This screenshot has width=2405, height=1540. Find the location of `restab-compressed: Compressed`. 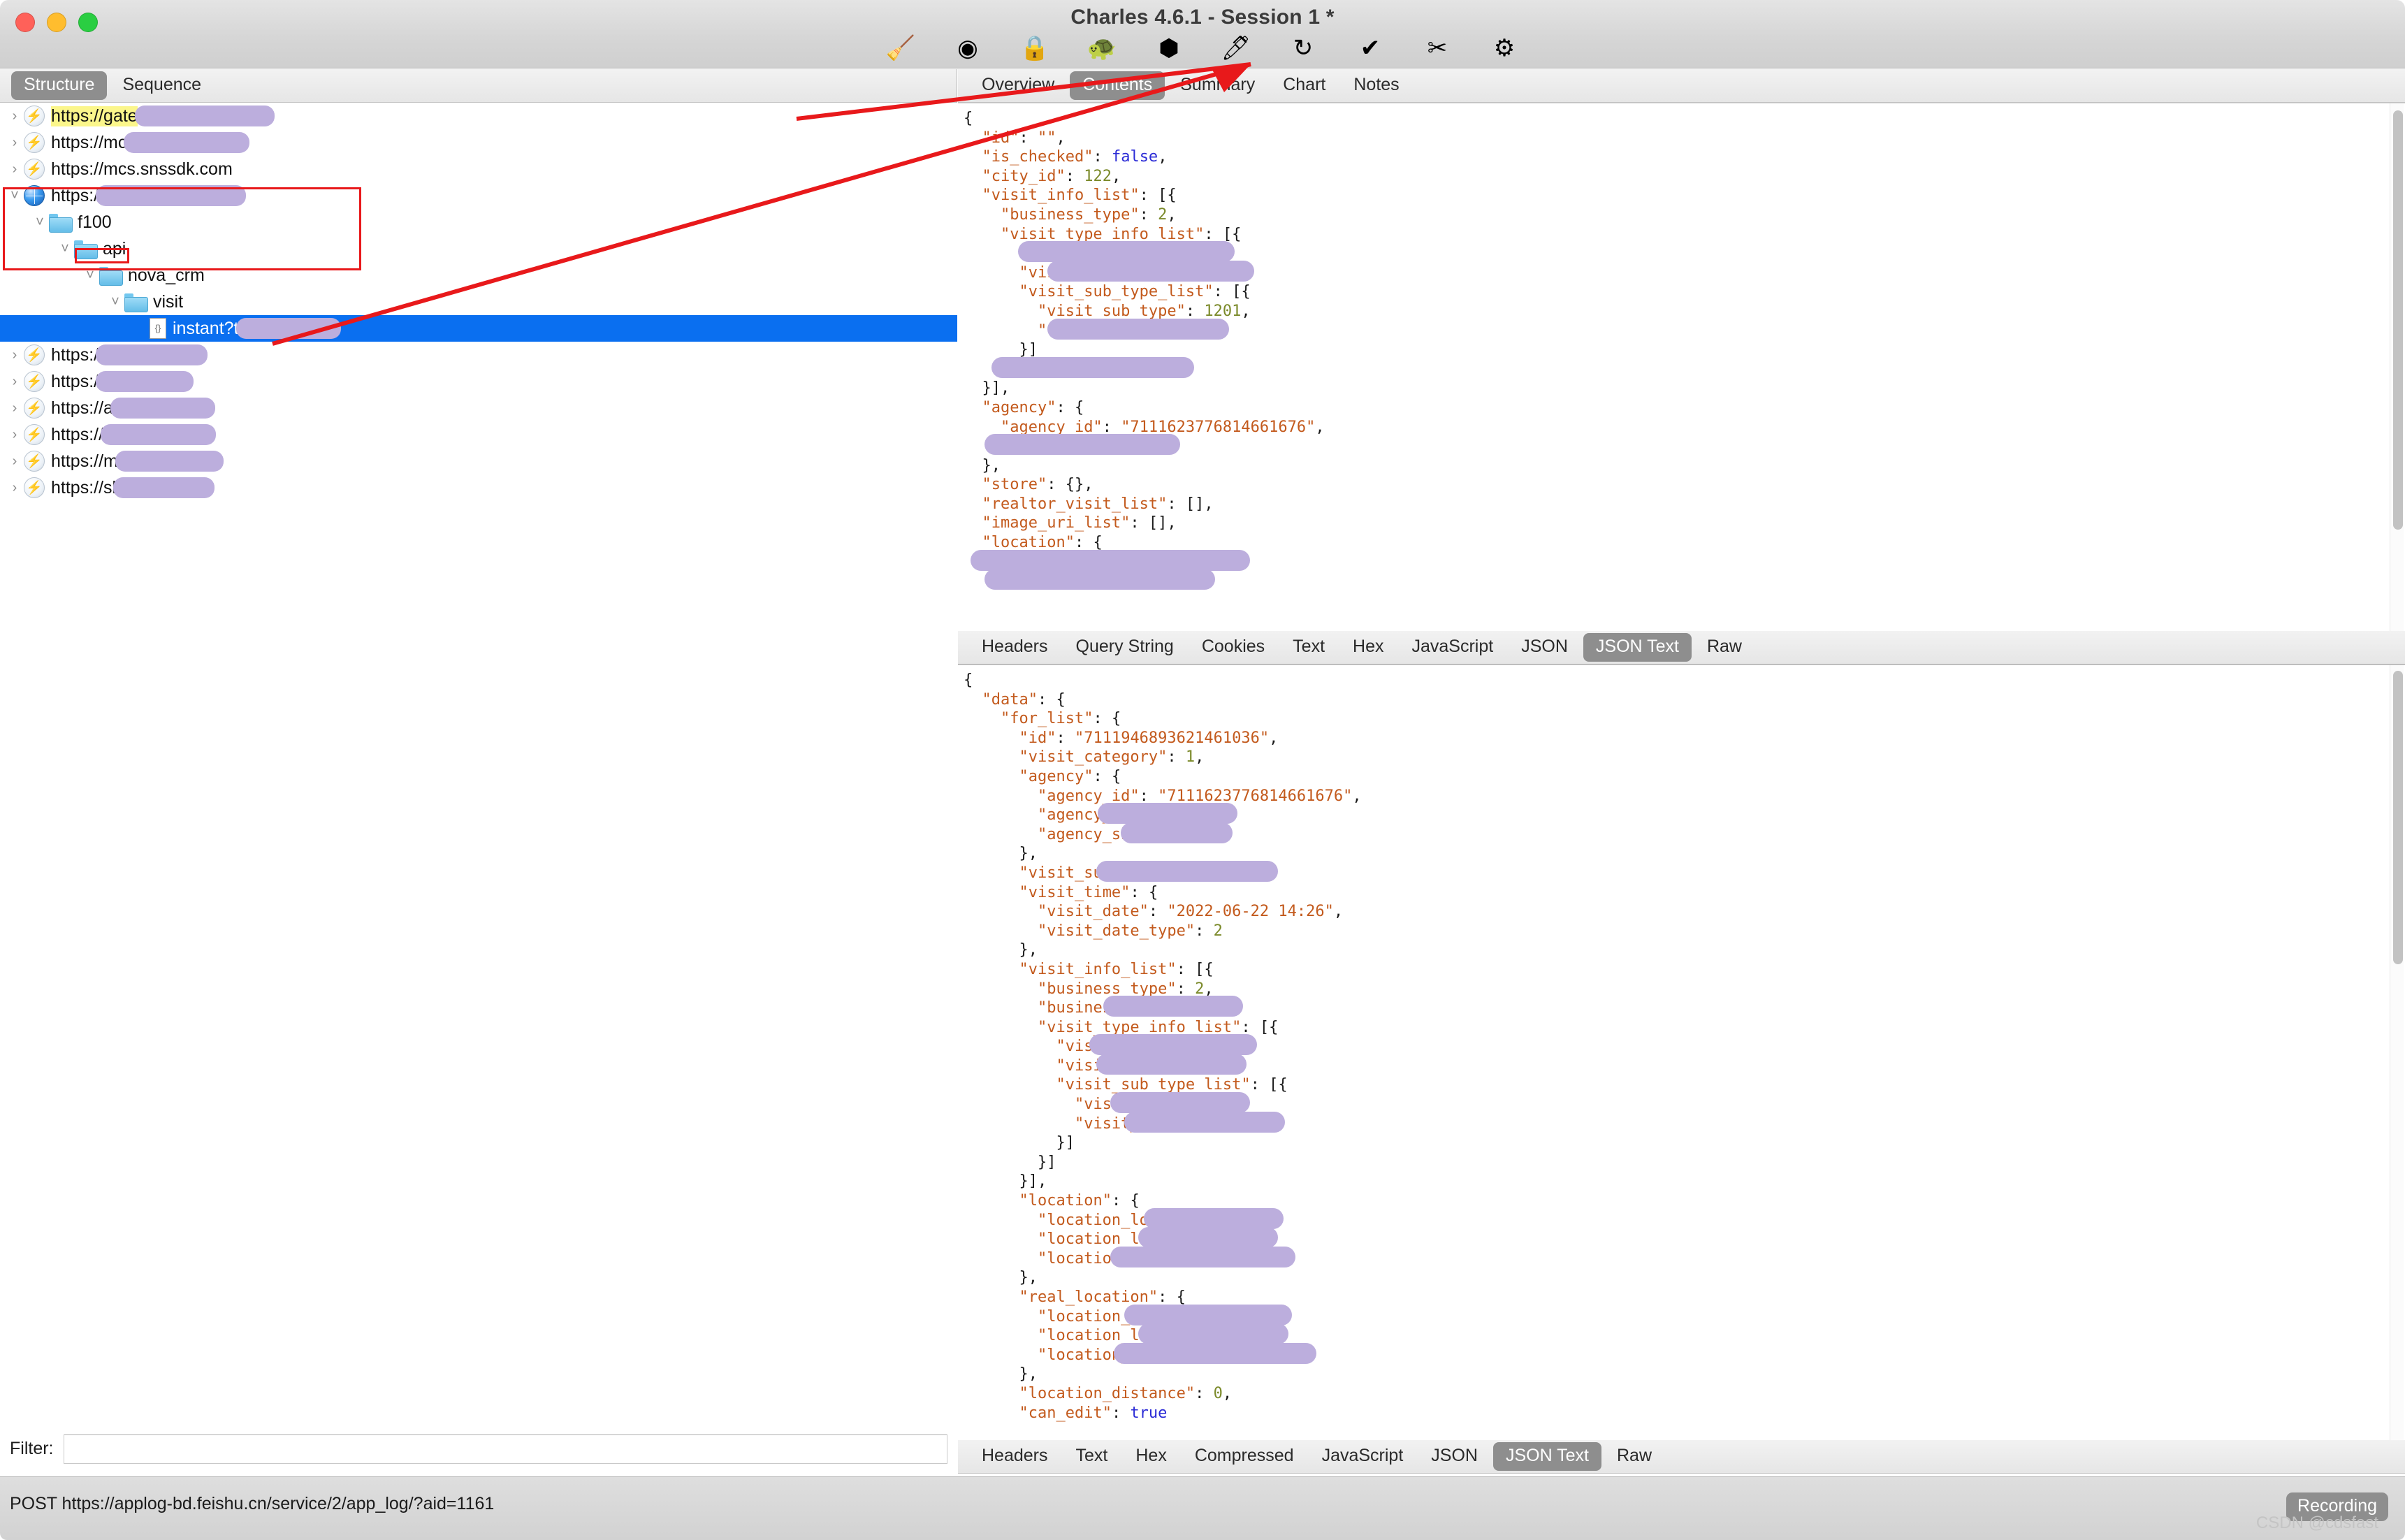

restab-compressed: Compressed is located at coordinates (1244, 1456).